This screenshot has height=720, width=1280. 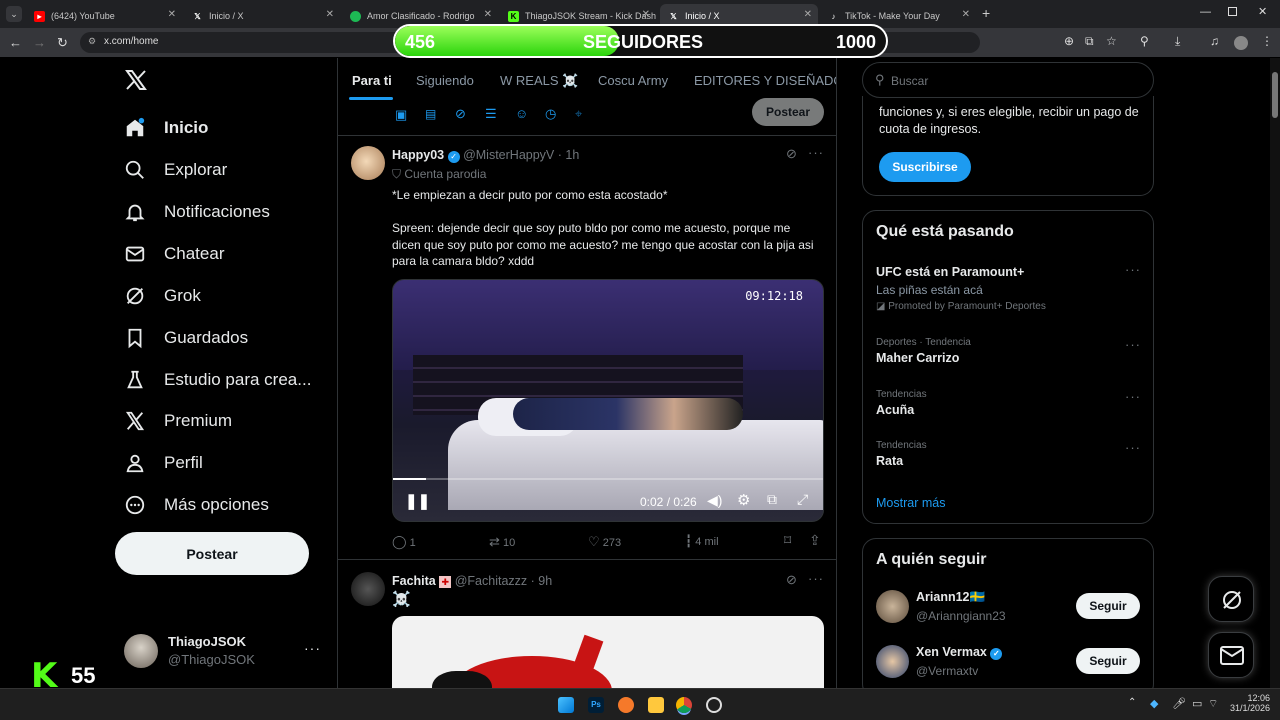 I want to click on nav-item-perfil: Perfil, so click(x=163, y=463).